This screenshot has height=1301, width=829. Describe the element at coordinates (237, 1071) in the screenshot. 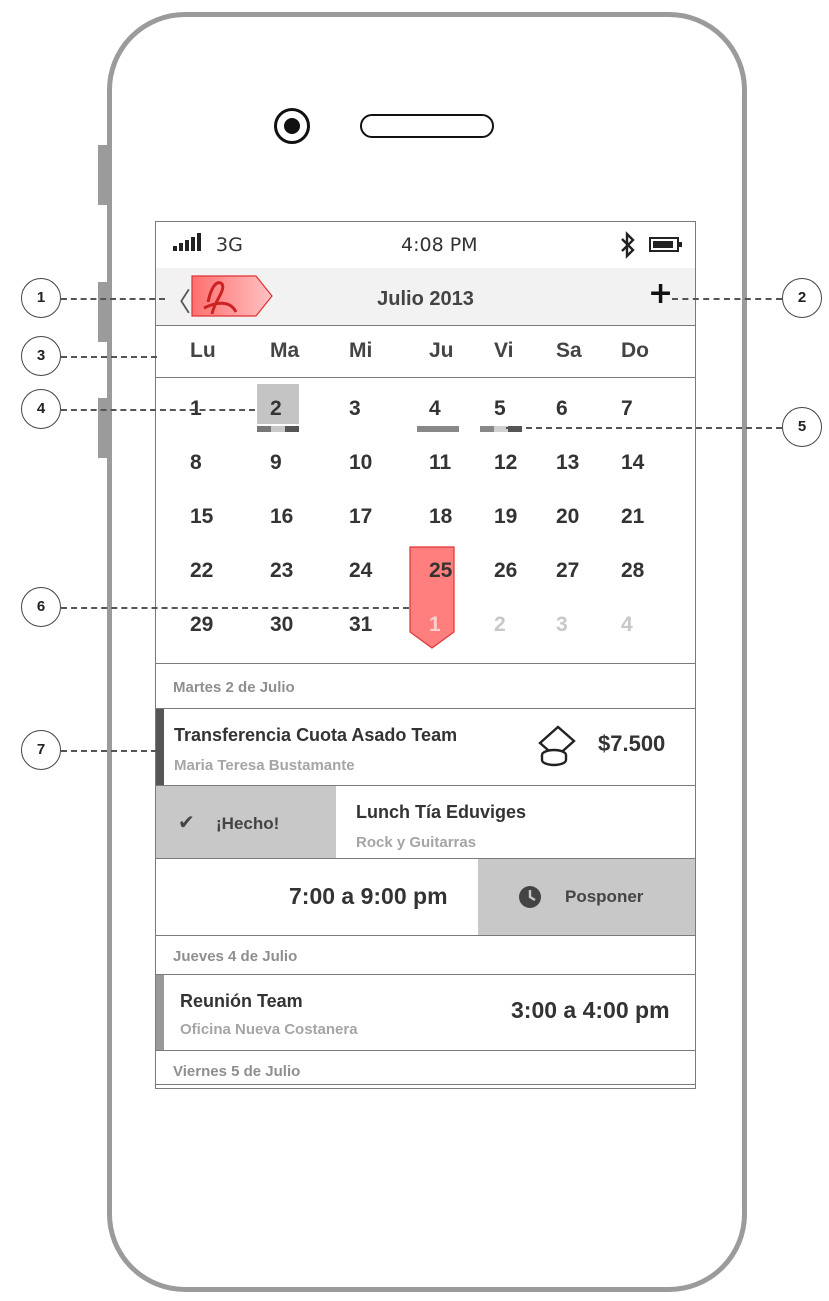

I see `date-section-label: Viernes 5 de Julio` at that location.